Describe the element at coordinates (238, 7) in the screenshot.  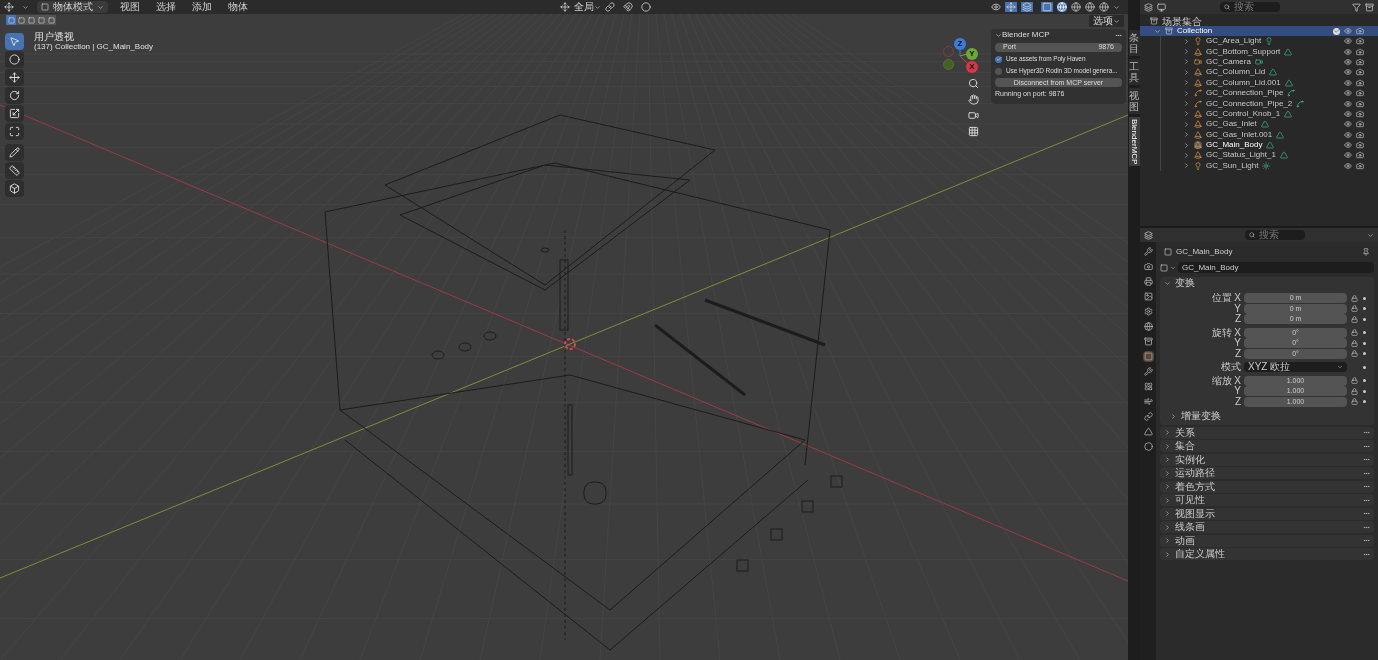
I see `menu-item: 物体` at that location.